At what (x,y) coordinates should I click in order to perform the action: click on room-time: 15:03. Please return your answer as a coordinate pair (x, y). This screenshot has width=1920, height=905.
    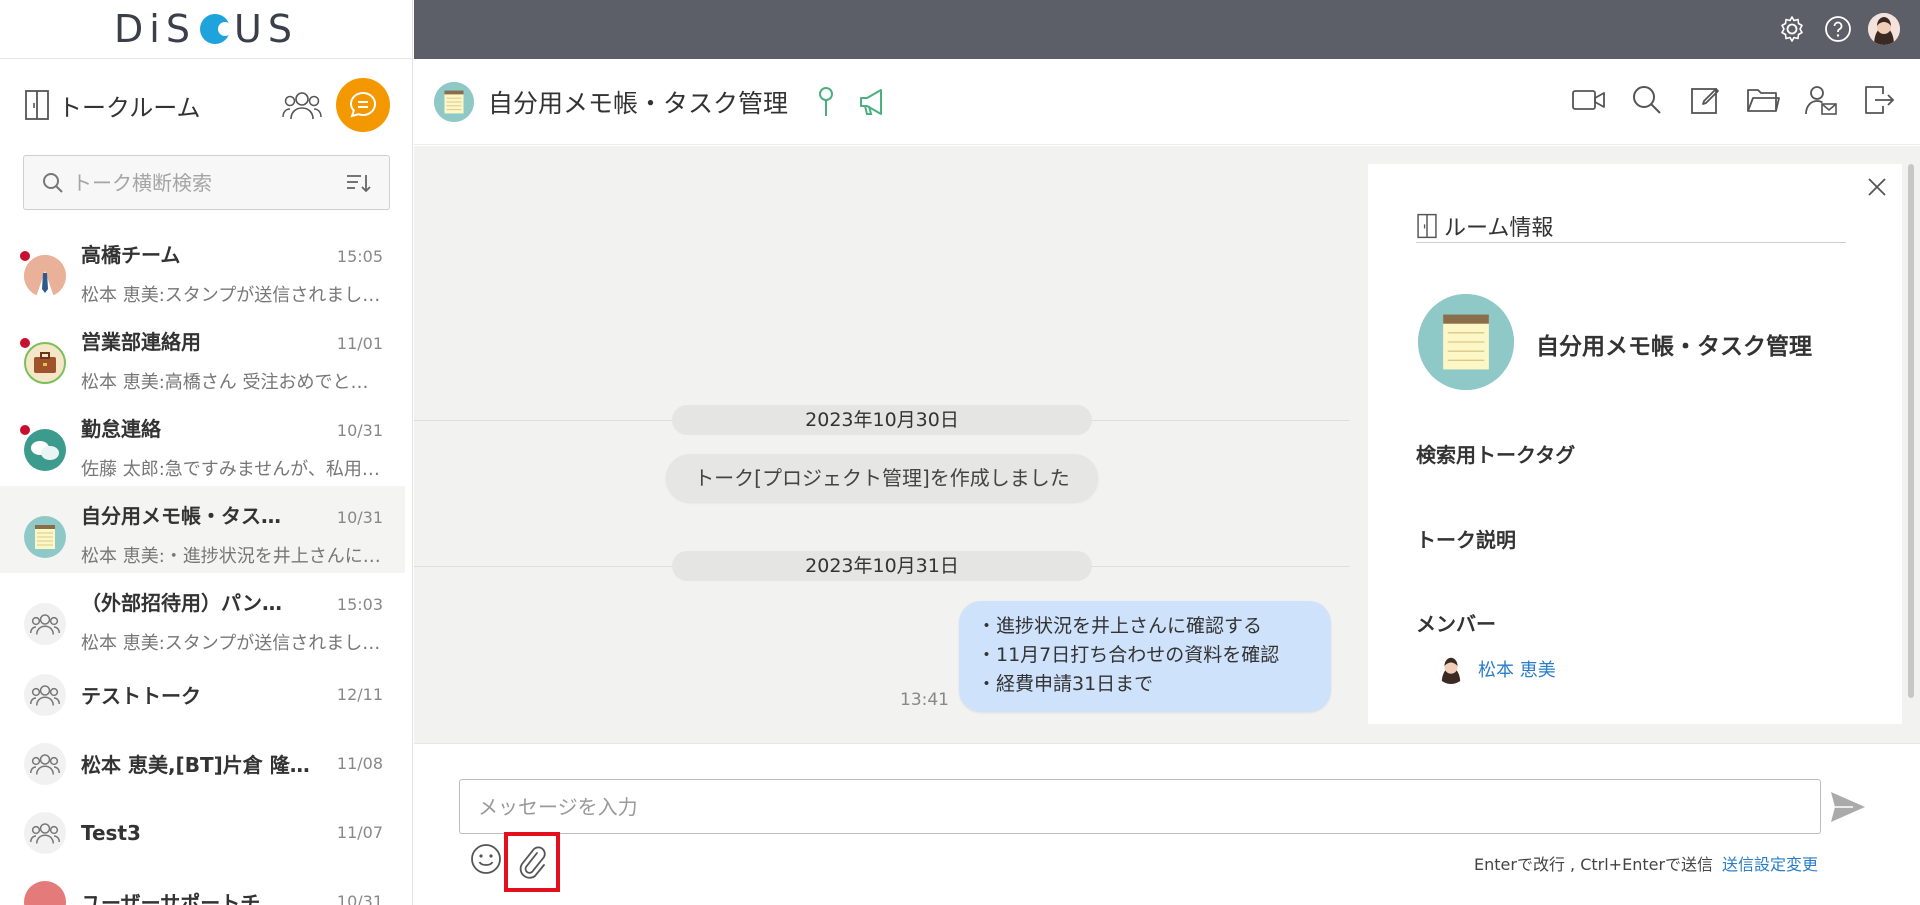
    Looking at the image, I should click on (359, 604).